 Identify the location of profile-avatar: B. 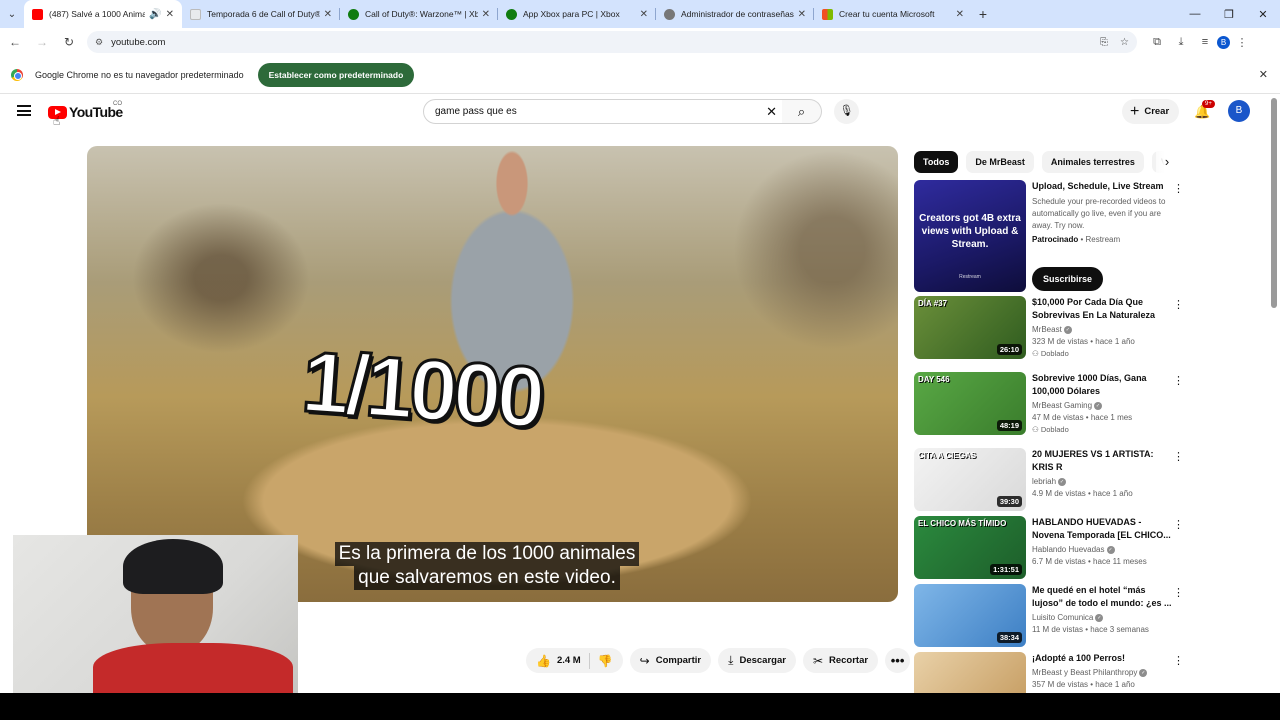
(1223, 42).